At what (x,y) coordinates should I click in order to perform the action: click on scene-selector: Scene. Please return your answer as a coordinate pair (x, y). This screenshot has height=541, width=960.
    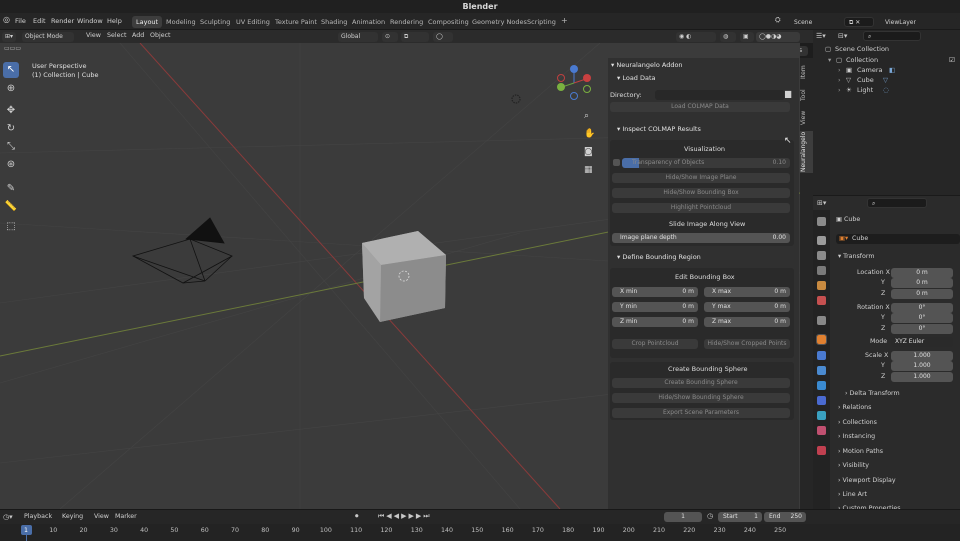
    Looking at the image, I should click on (815, 22).